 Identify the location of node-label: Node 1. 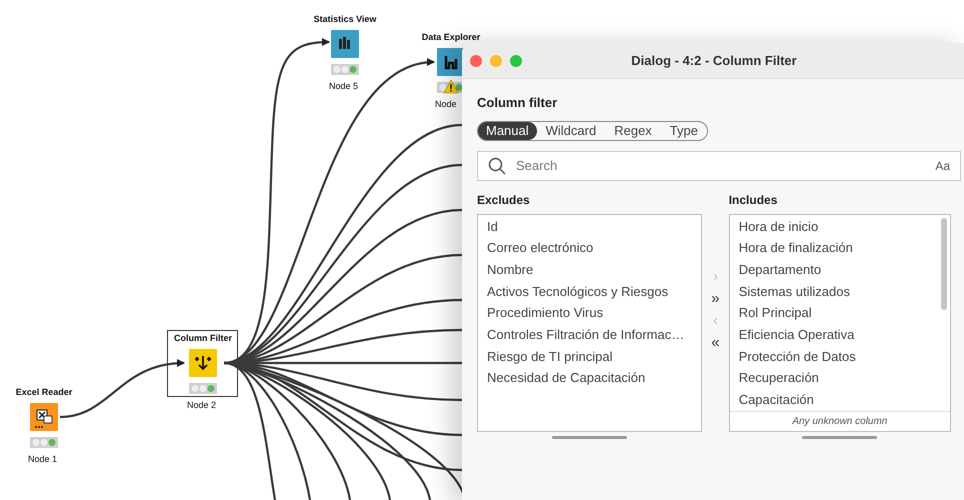
(43, 459).